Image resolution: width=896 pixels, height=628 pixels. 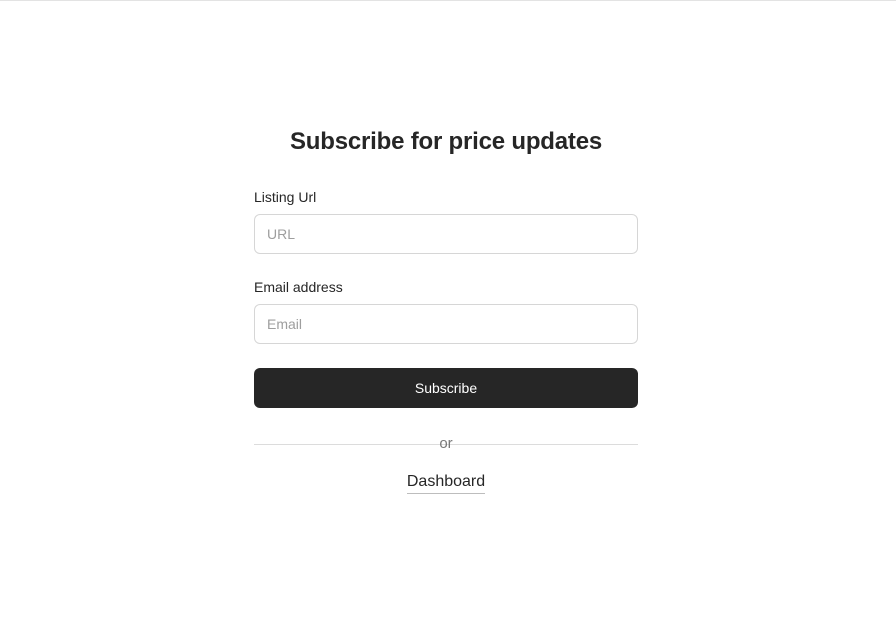 What do you see at coordinates (445, 141) in the screenshot?
I see `page-title: Subscribe for price updates` at bounding box center [445, 141].